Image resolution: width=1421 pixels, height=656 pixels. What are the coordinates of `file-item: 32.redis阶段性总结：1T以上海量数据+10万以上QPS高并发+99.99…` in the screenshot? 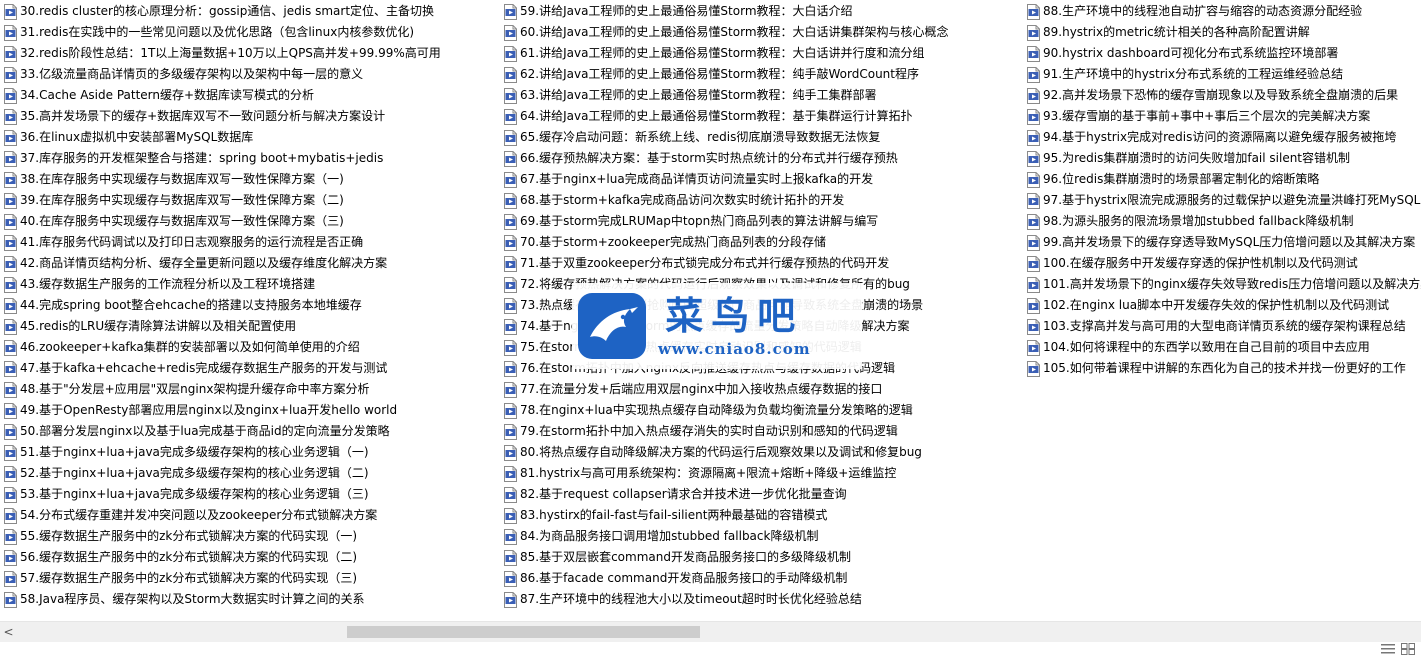 It's located at (249, 53).